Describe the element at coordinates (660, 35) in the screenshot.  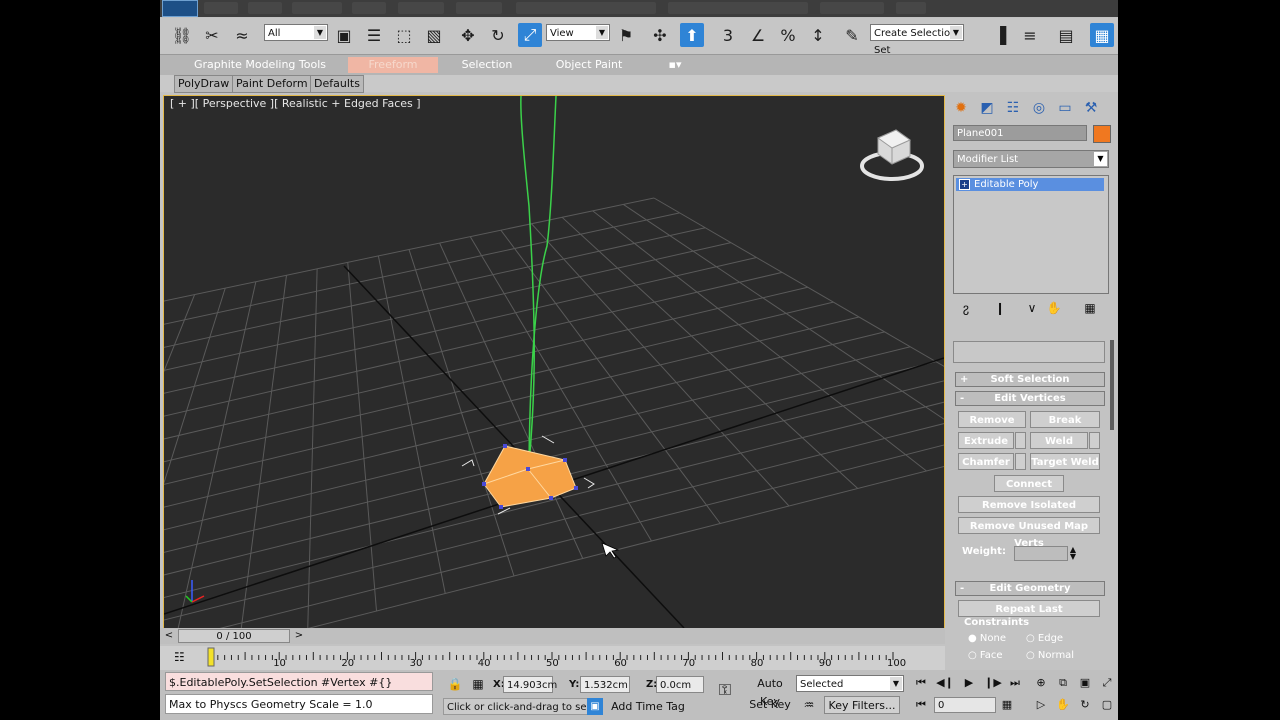
I see `select-manipulate-icon: ✣` at that location.